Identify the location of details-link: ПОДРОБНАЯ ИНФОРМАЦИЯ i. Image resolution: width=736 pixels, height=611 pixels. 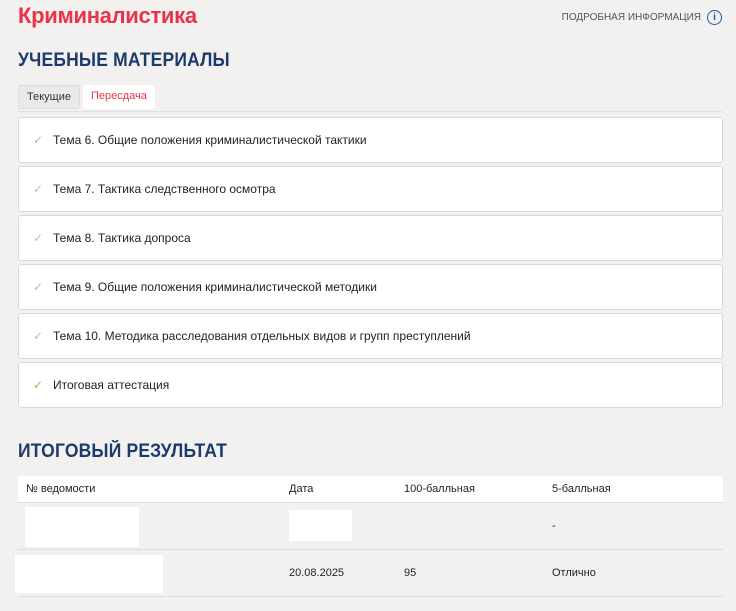
(642, 17).